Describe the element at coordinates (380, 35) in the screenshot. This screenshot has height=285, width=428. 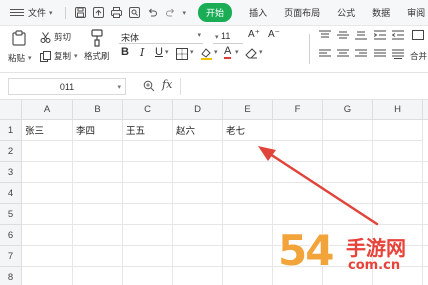
I see `indent-icon` at that location.